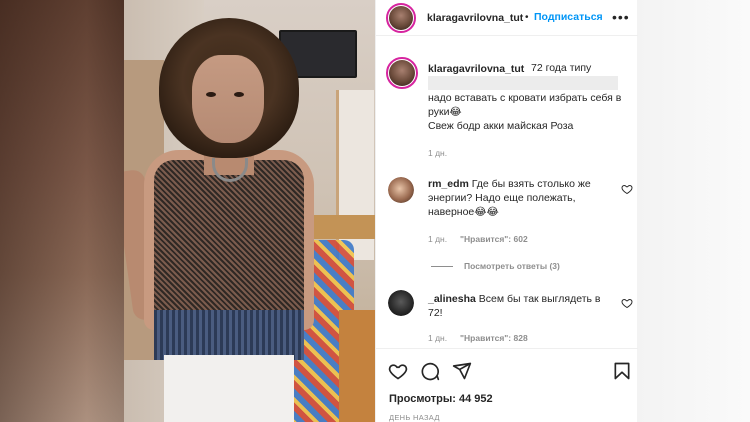 The image size is (750, 422). Describe the element at coordinates (523, 83) in the screenshot. I see `caption-redacted` at that location.